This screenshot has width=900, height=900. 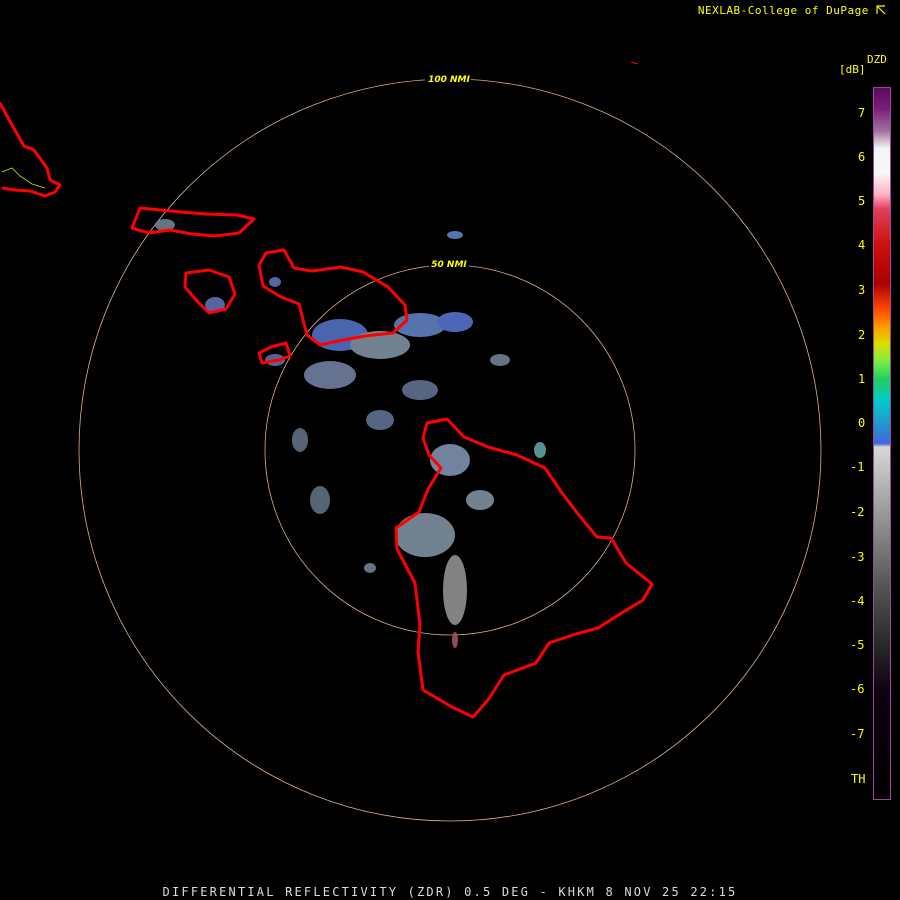 I want to click on legend-label: -6, so click(x=857, y=689).